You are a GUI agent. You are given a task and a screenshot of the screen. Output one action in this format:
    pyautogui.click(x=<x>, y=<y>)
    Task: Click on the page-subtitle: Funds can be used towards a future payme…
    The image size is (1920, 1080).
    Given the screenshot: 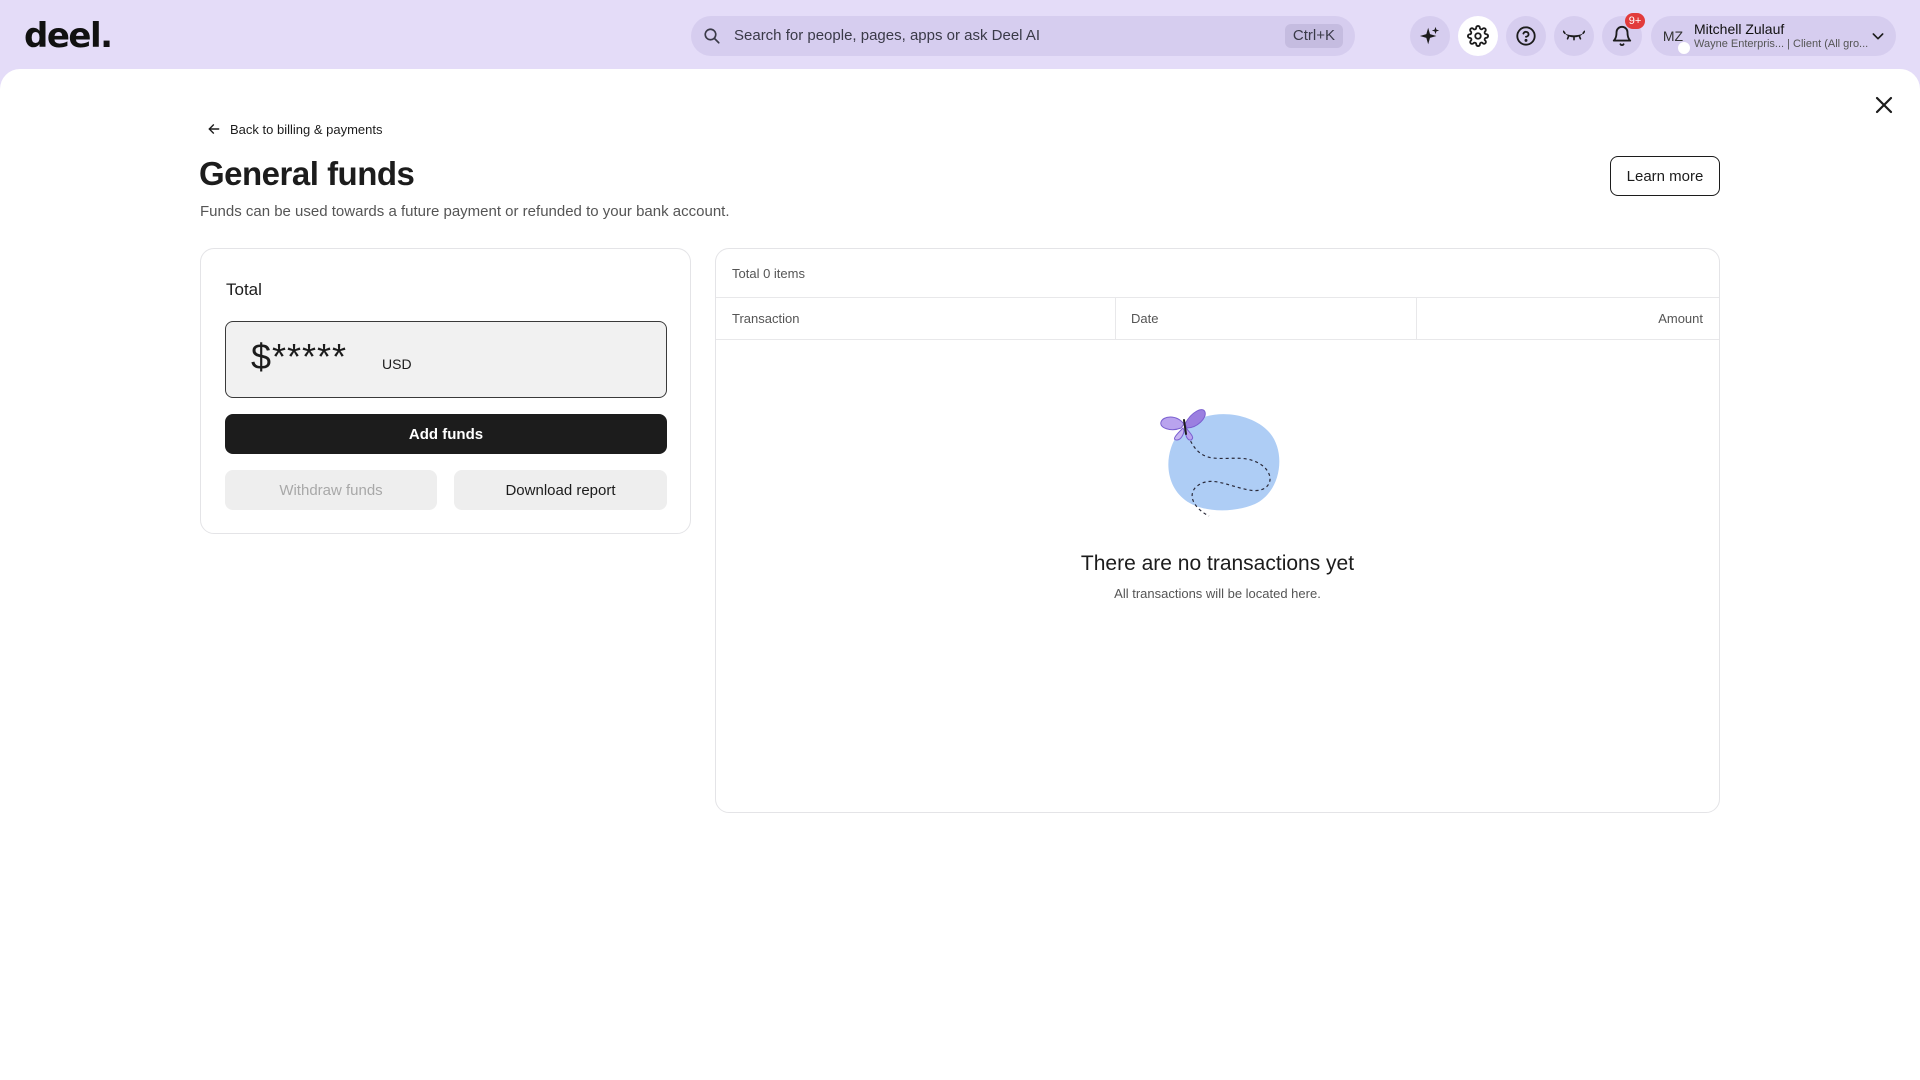 What is the action you would take?
    pyautogui.click(x=465, y=211)
    